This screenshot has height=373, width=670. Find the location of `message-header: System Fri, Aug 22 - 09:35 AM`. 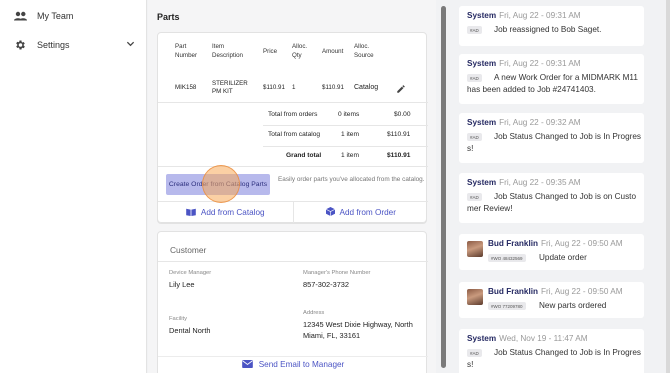

message-header: System Fri, Aug 22 - 09:35 AM is located at coordinates (524, 182).